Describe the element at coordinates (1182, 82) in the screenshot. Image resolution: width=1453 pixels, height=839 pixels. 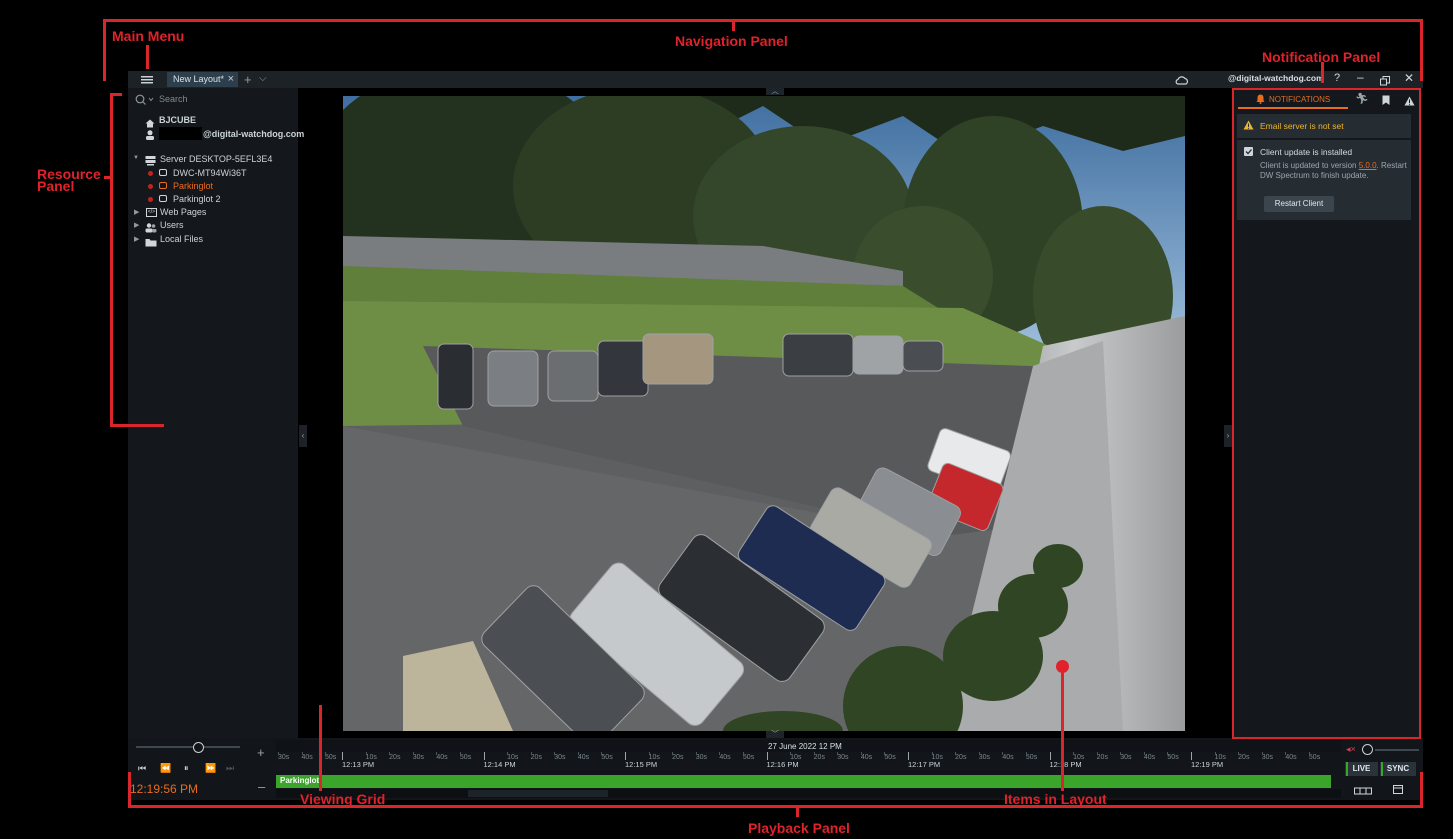
I see `cloud-icon` at that location.